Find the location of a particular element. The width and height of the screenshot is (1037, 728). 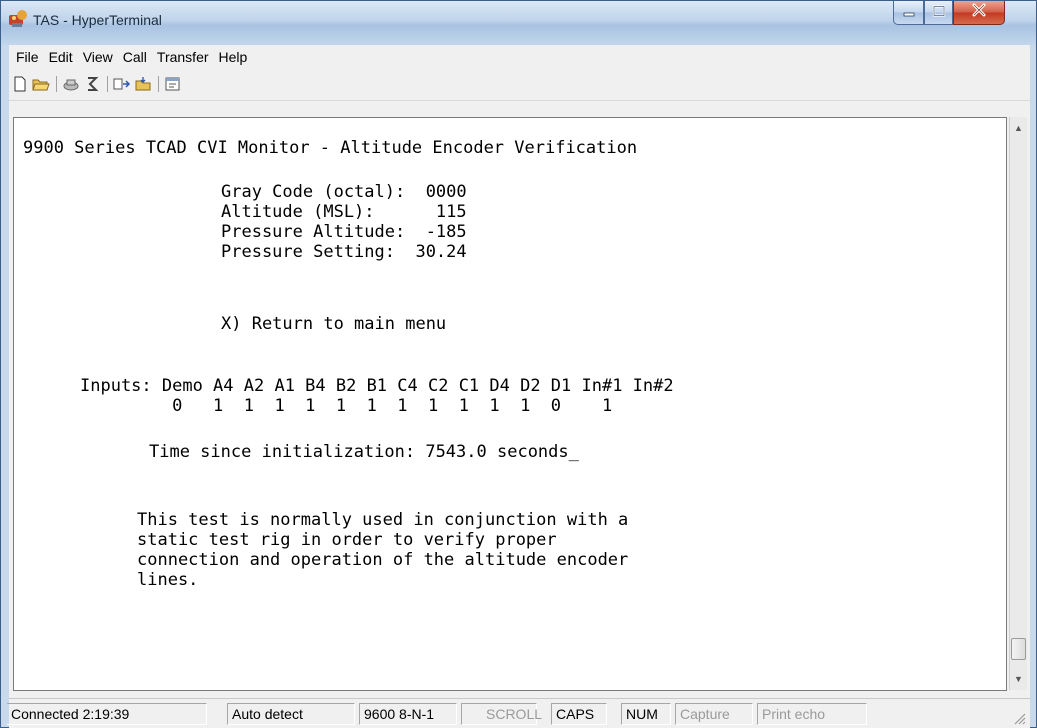

menu-transfer: Transfer is located at coordinates (183, 57).